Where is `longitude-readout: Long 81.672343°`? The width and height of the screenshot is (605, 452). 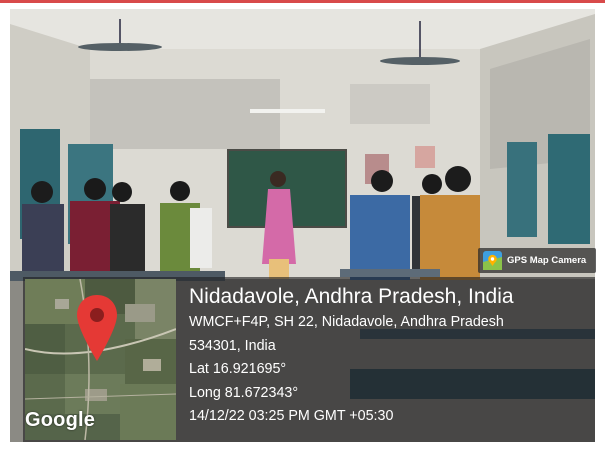
longitude-readout: Long 81.672343° is located at coordinates (244, 392).